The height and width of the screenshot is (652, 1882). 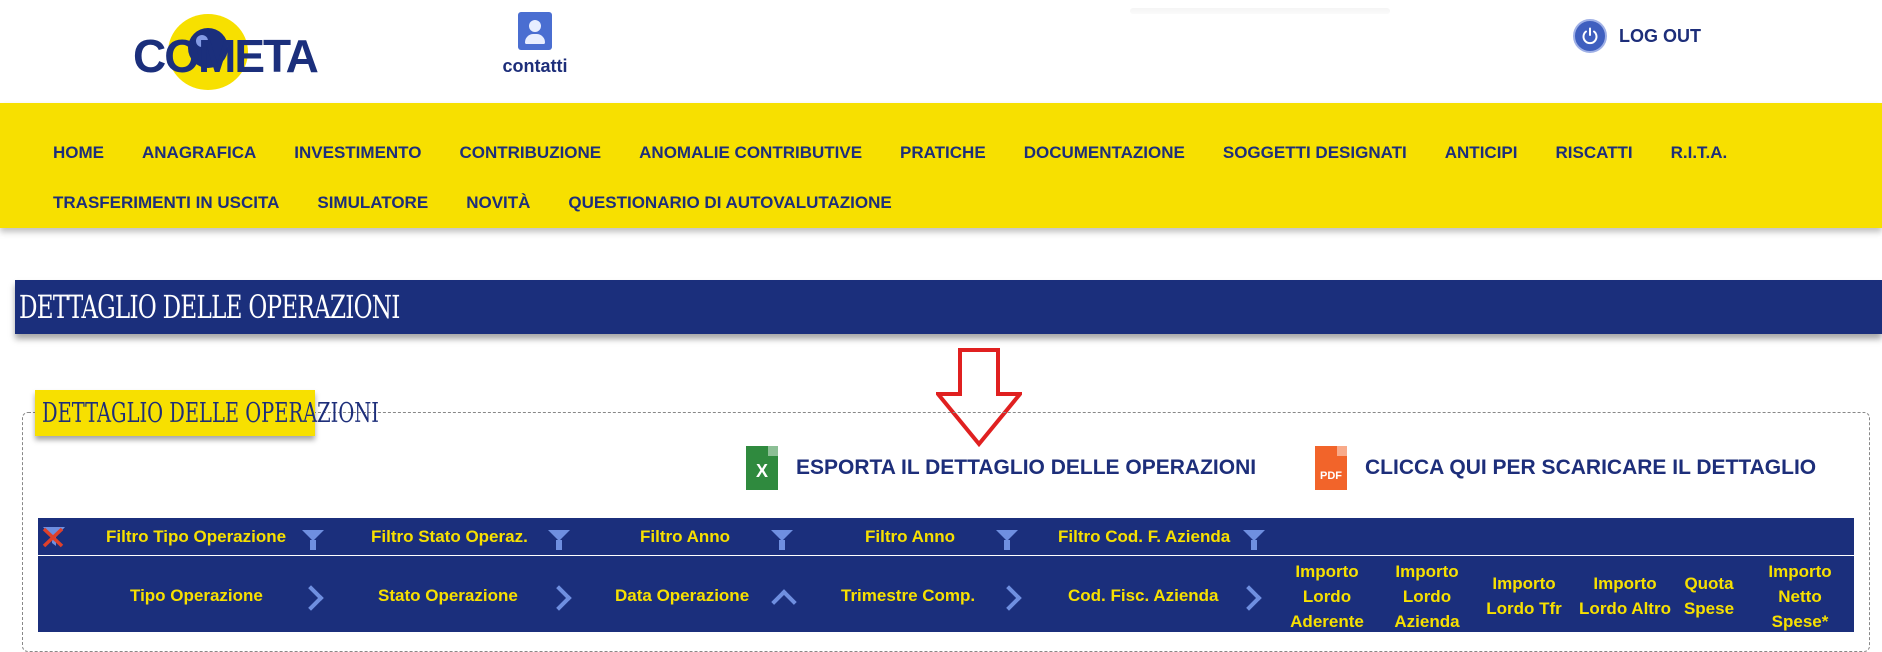 What do you see at coordinates (1331, 476) in the screenshot?
I see `pdf-icon-text: PDF` at bounding box center [1331, 476].